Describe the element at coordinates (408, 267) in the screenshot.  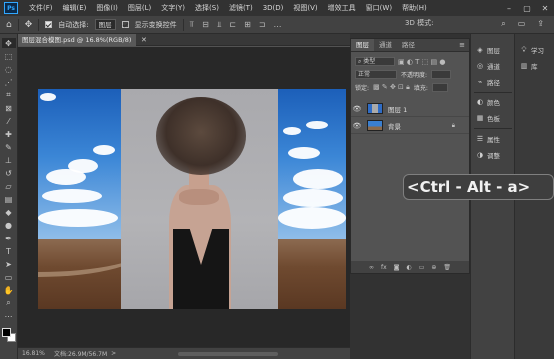
I see `adjustment-layer-icon: ◐` at that location.